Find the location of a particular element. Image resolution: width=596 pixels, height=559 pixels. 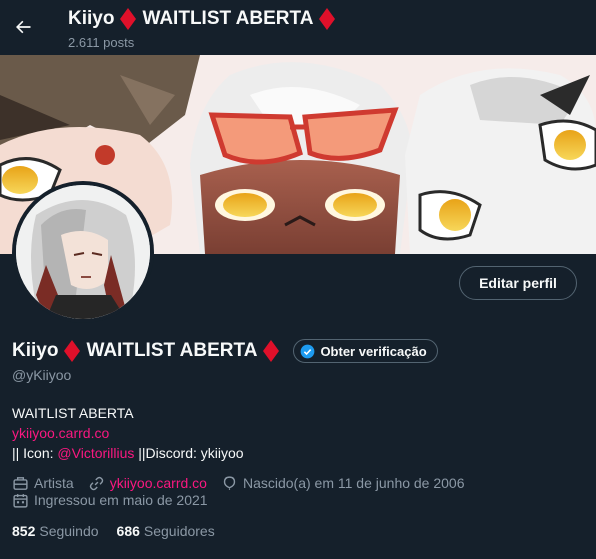

arrow-left-icon is located at coordinates (23, 27).